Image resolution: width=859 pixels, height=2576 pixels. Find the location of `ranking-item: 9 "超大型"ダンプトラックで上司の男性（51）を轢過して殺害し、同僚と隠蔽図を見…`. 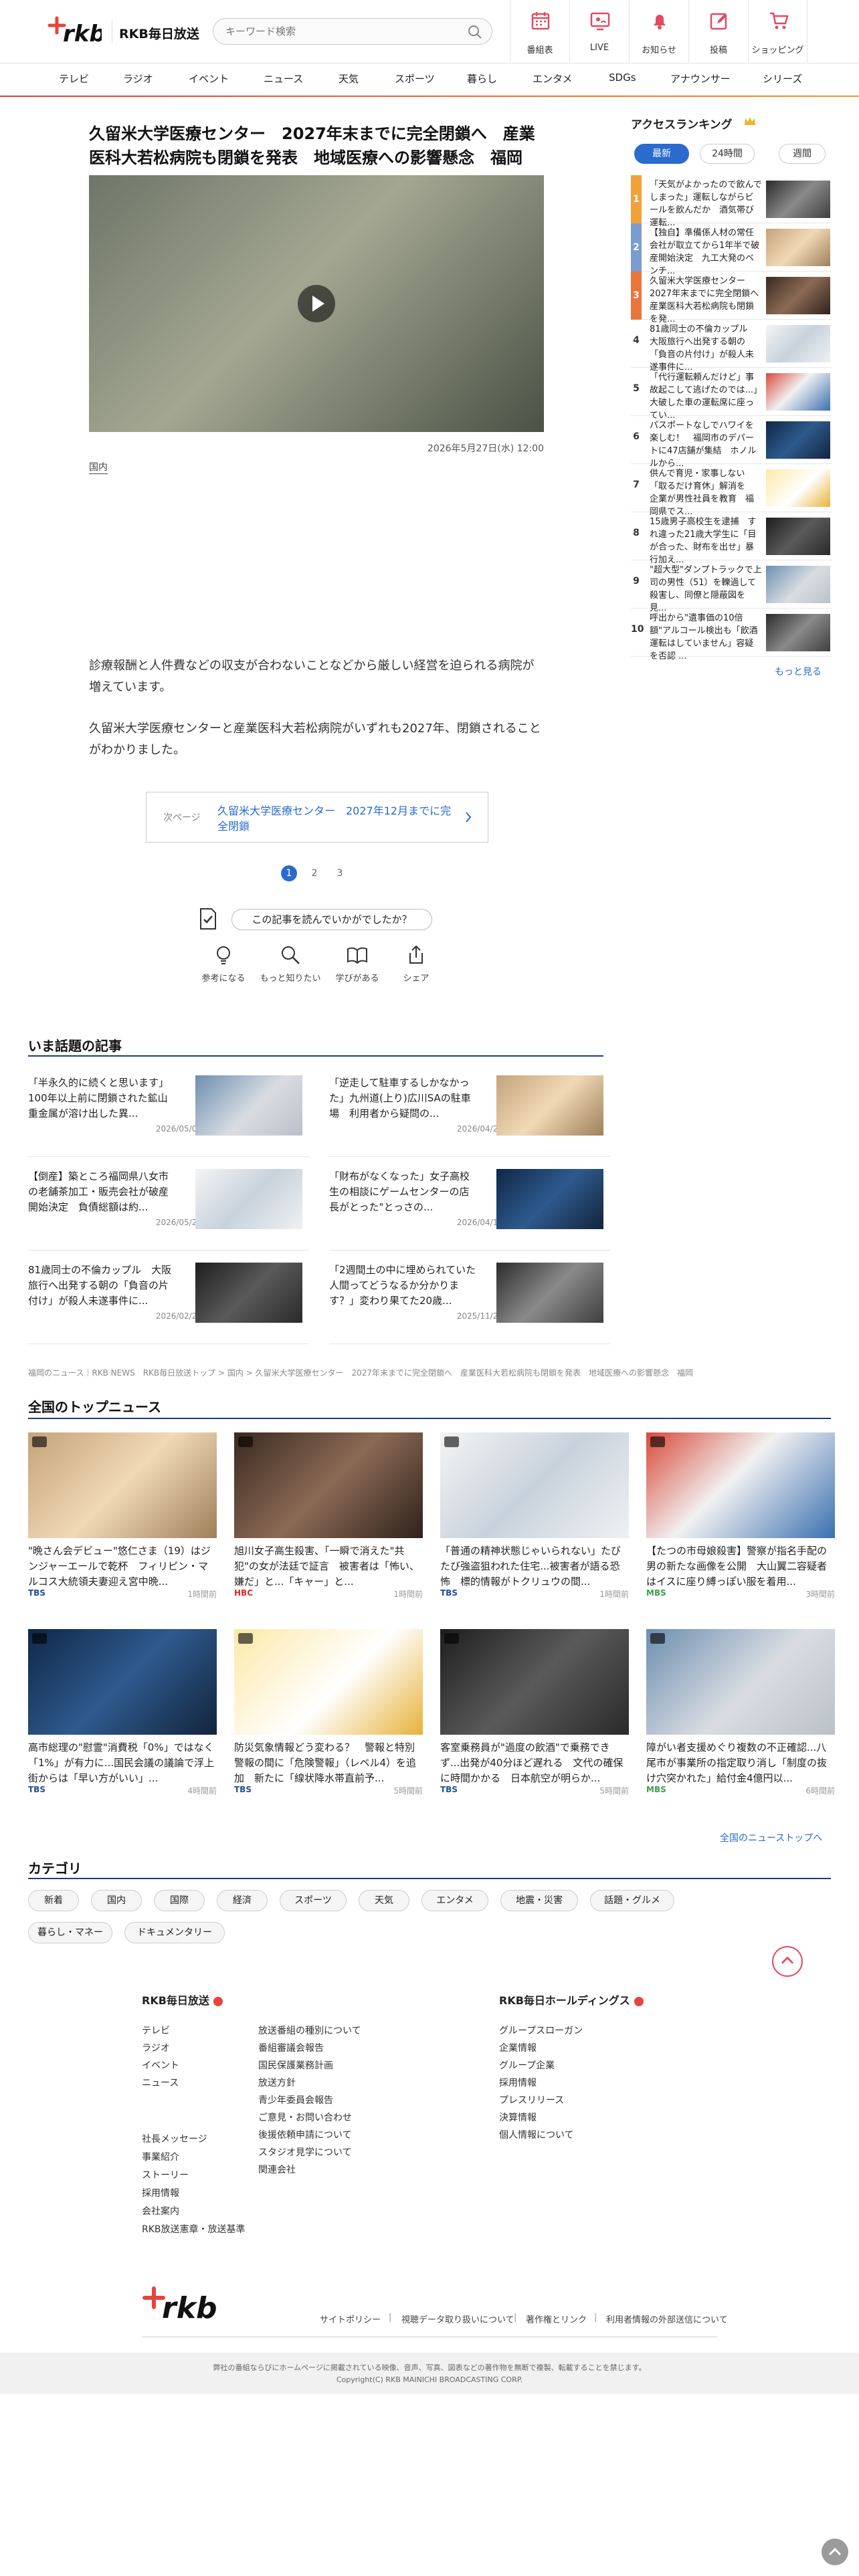

ranking-item: 9 "超大型"ダンプトラックで上司の男性（51）を轢過して殺害し、同僚と隠蔽図を見… is located at coordinates (731, 586).